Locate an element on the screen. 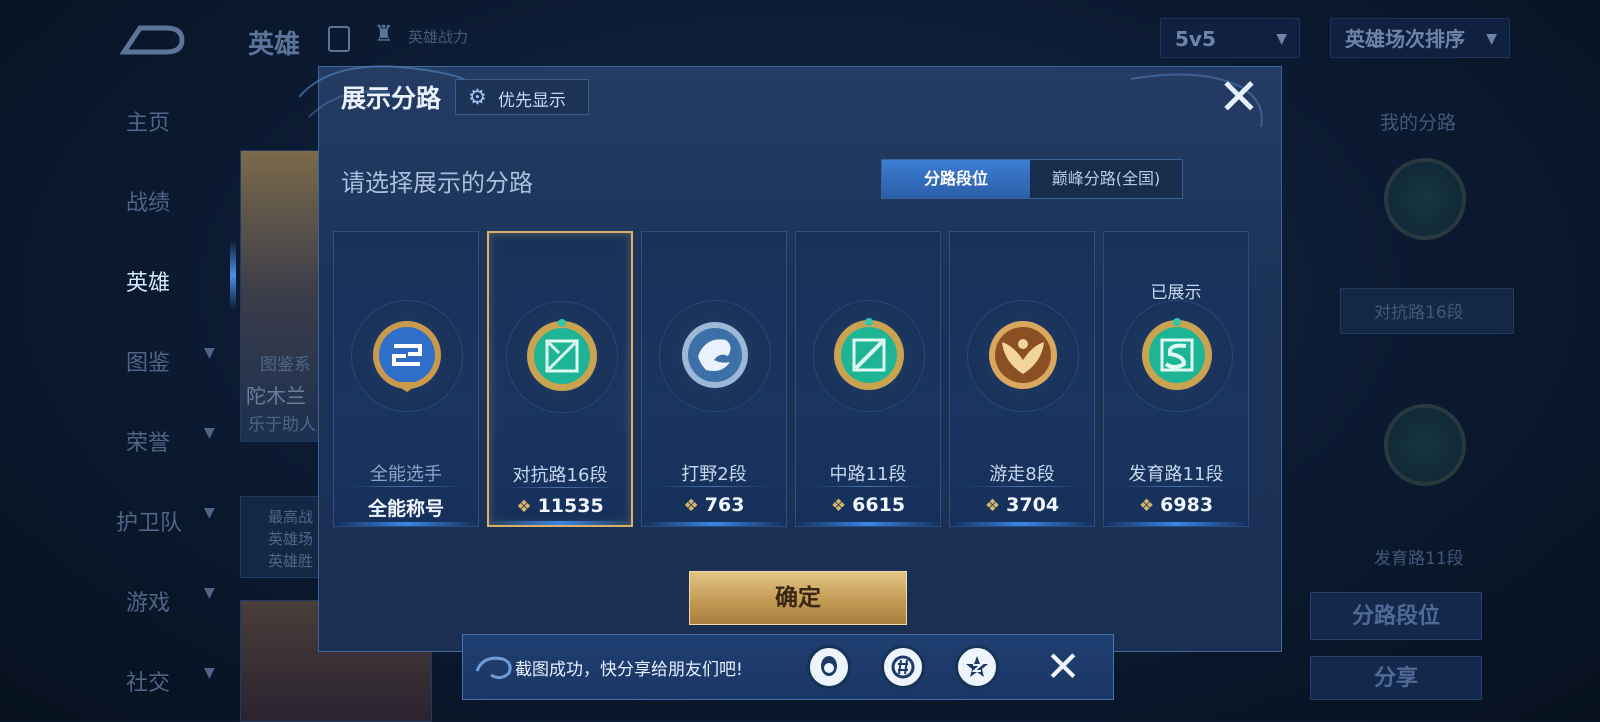 Image resolution: width=1600 pixels, height=722 pixels. tab-lane-rank: 分路段位 is located at coordinates (956, 179).